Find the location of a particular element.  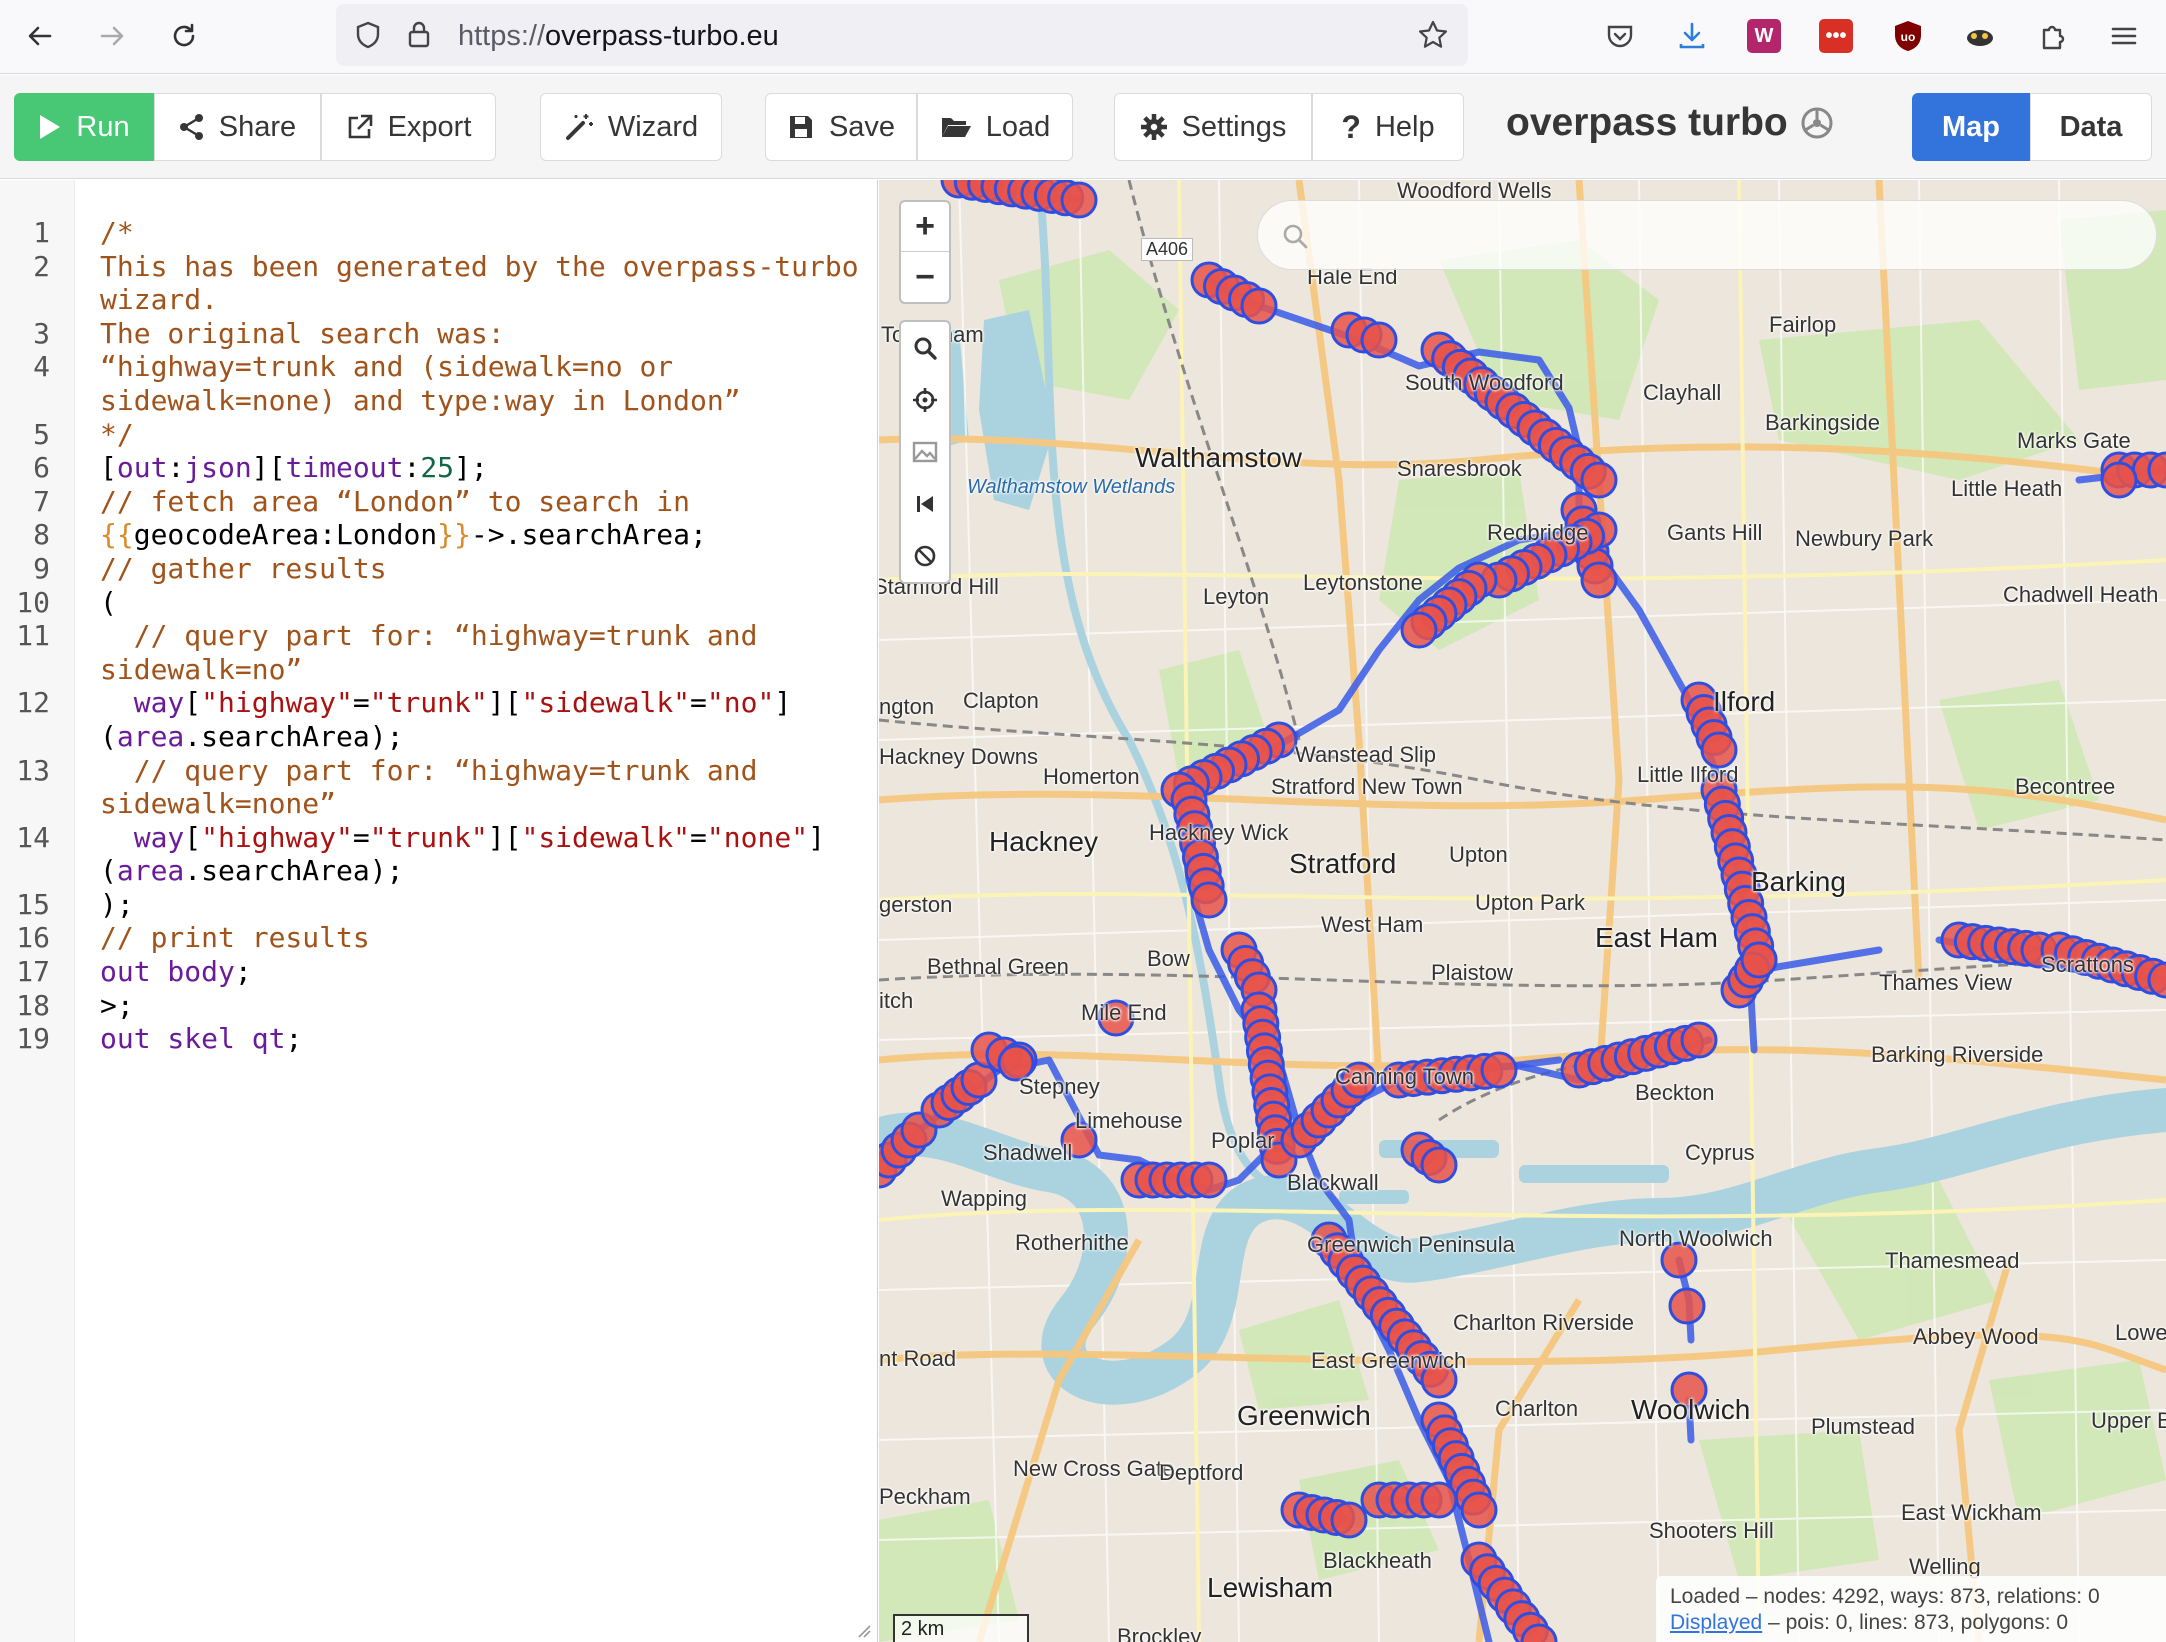

lock-icon is located at coordinates (419, 34).